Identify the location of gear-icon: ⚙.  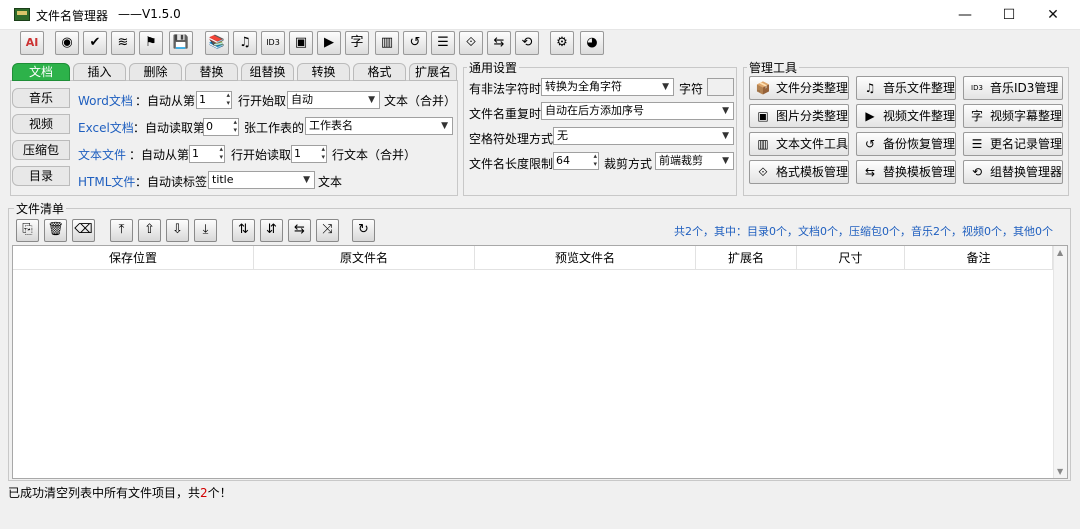
(562, 43).